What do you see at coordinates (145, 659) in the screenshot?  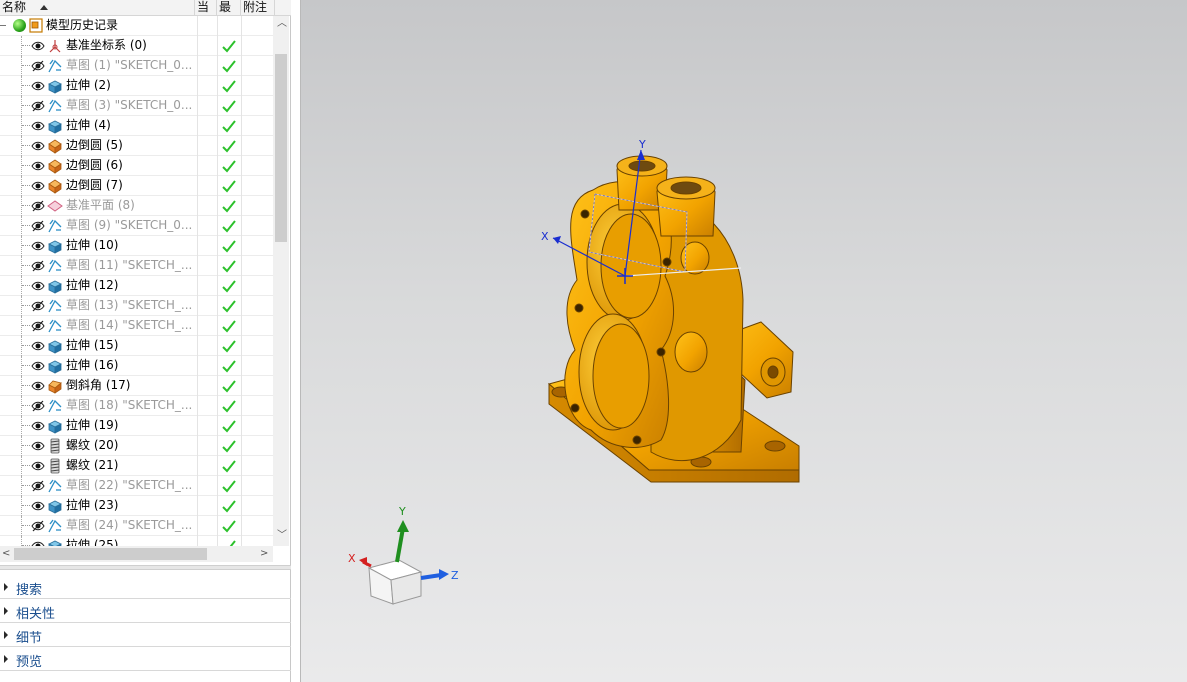 I see `section-preview: 预览` at bounding box center [145, 659].